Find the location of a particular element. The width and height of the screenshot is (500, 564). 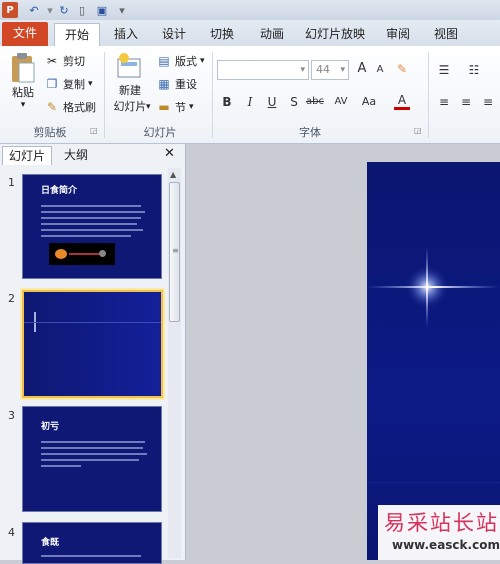

shrink-font-button: A is located at coordinates (380, 70).